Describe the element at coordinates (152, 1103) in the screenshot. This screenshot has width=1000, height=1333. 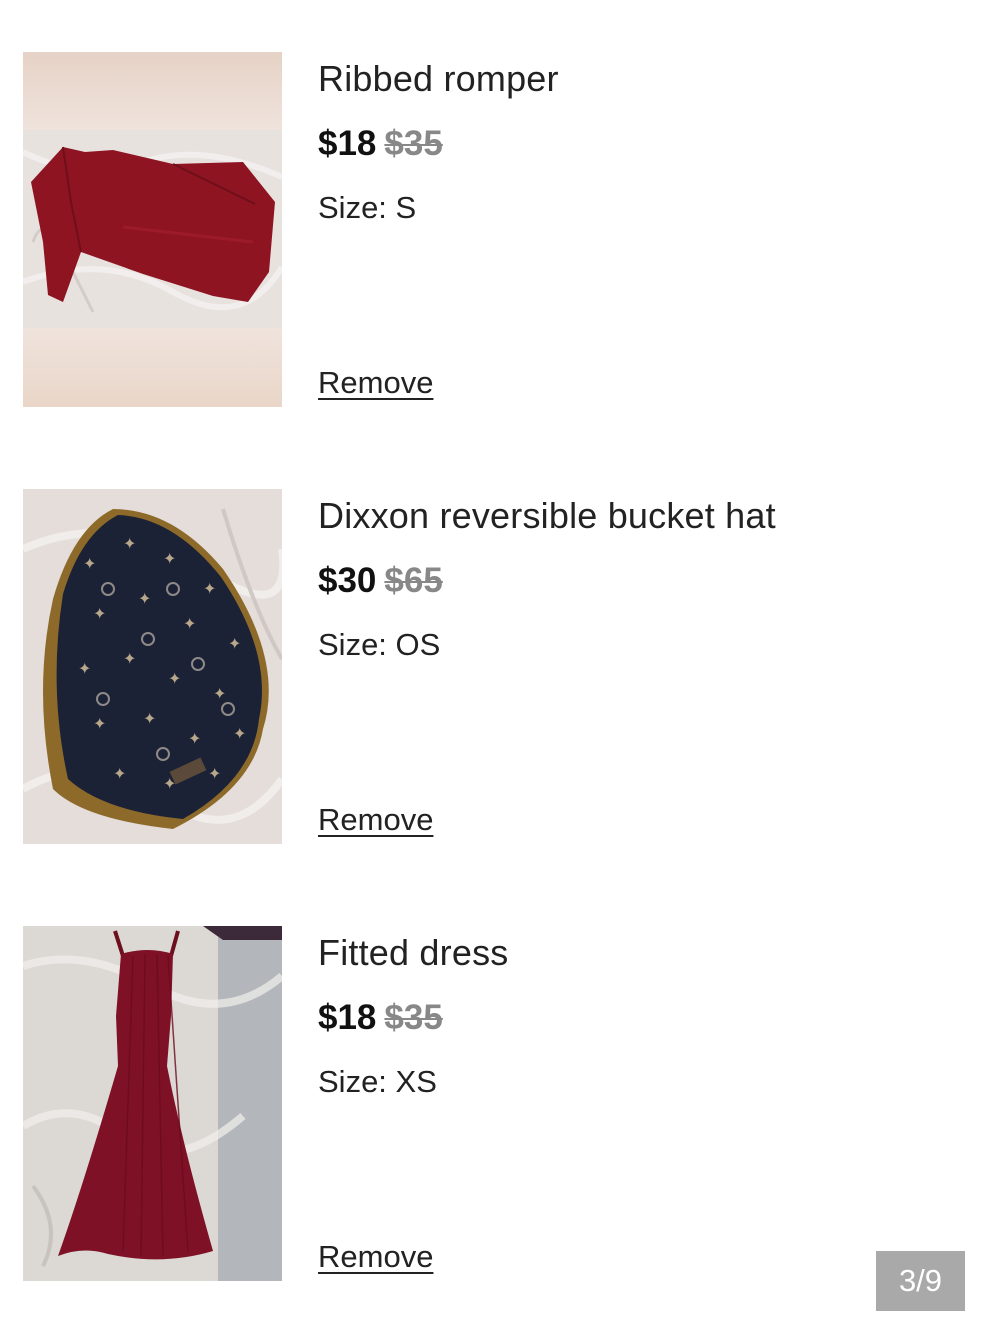
I see `product-image-dress` at that location.